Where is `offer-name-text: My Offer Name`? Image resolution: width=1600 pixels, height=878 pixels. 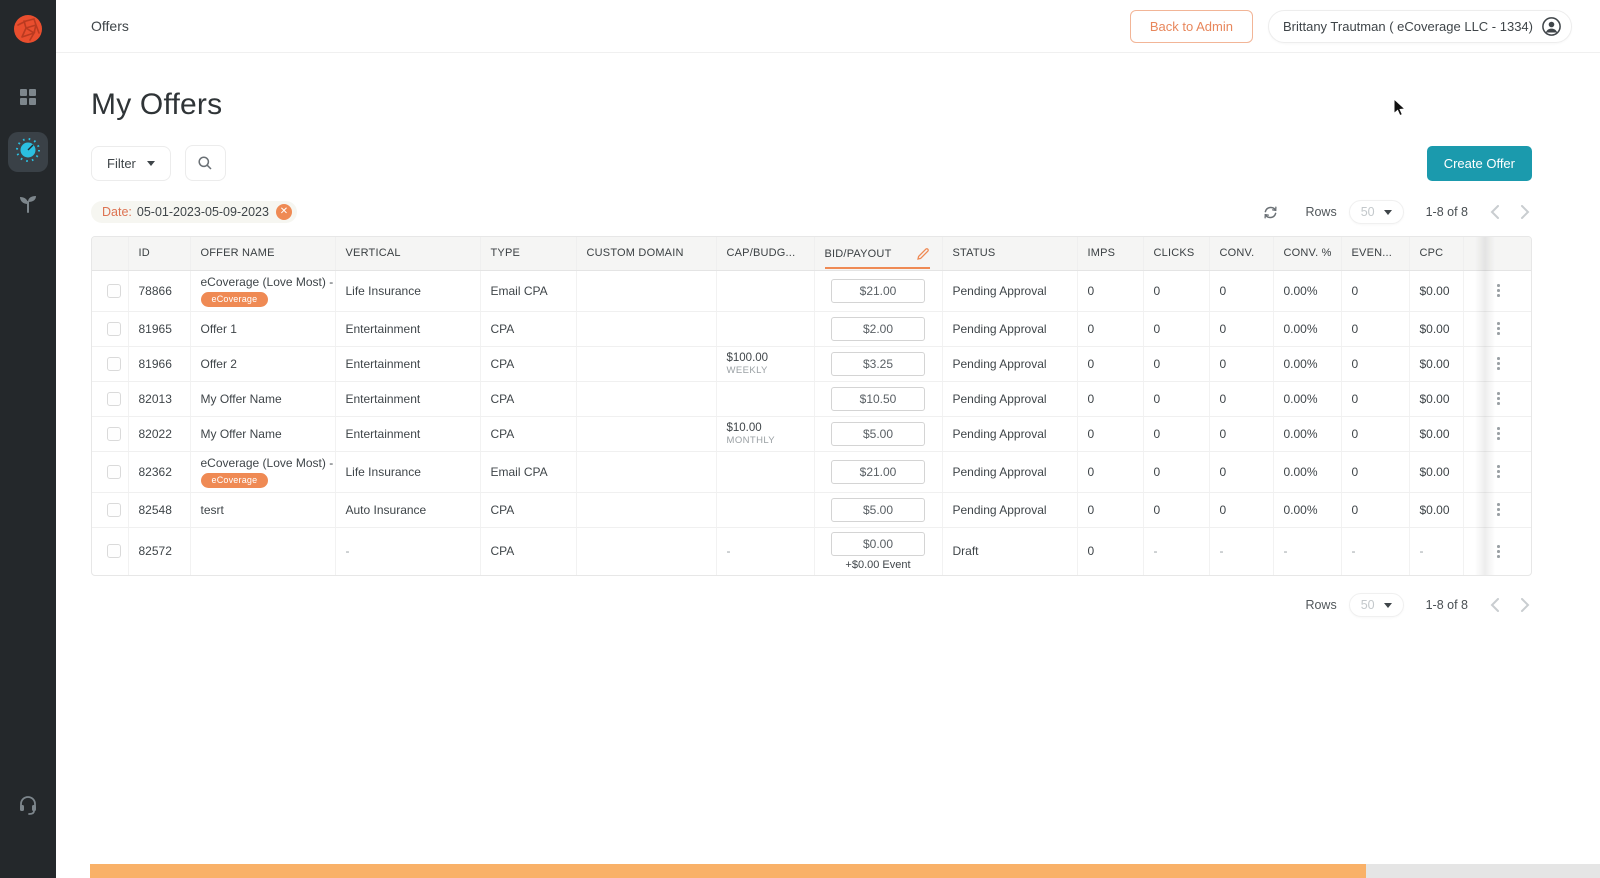 offer-name-text: My Offer Name is located at coordinates (241, 433).